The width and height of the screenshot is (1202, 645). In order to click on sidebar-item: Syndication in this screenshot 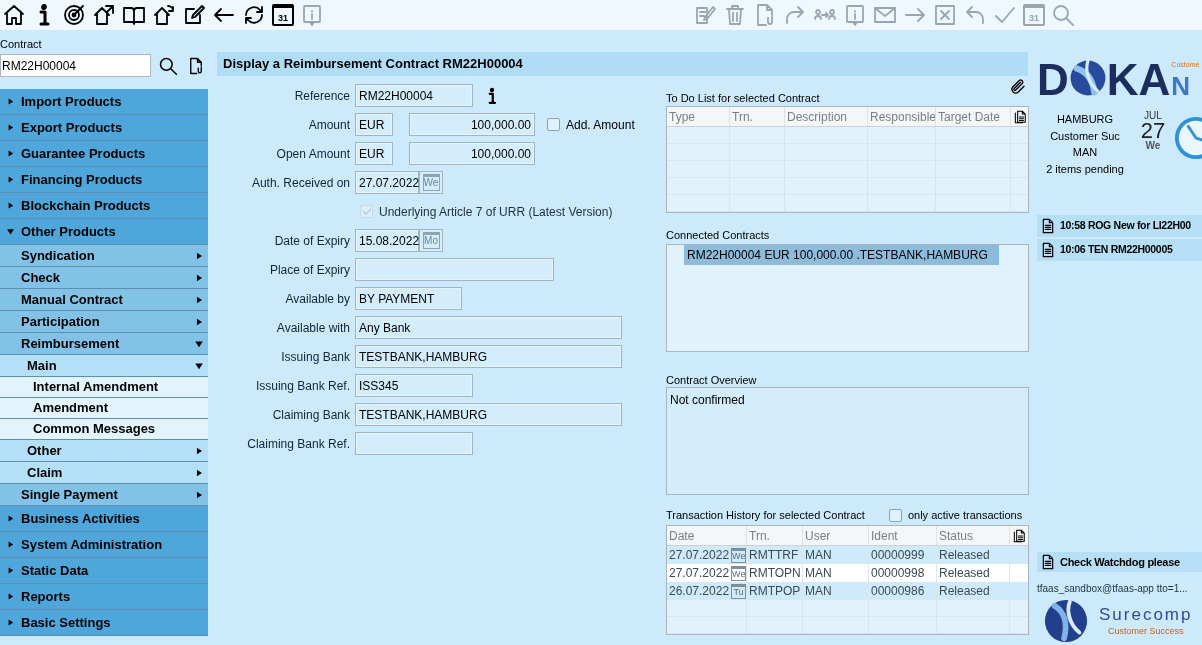, I will do `click(104, 256)`.